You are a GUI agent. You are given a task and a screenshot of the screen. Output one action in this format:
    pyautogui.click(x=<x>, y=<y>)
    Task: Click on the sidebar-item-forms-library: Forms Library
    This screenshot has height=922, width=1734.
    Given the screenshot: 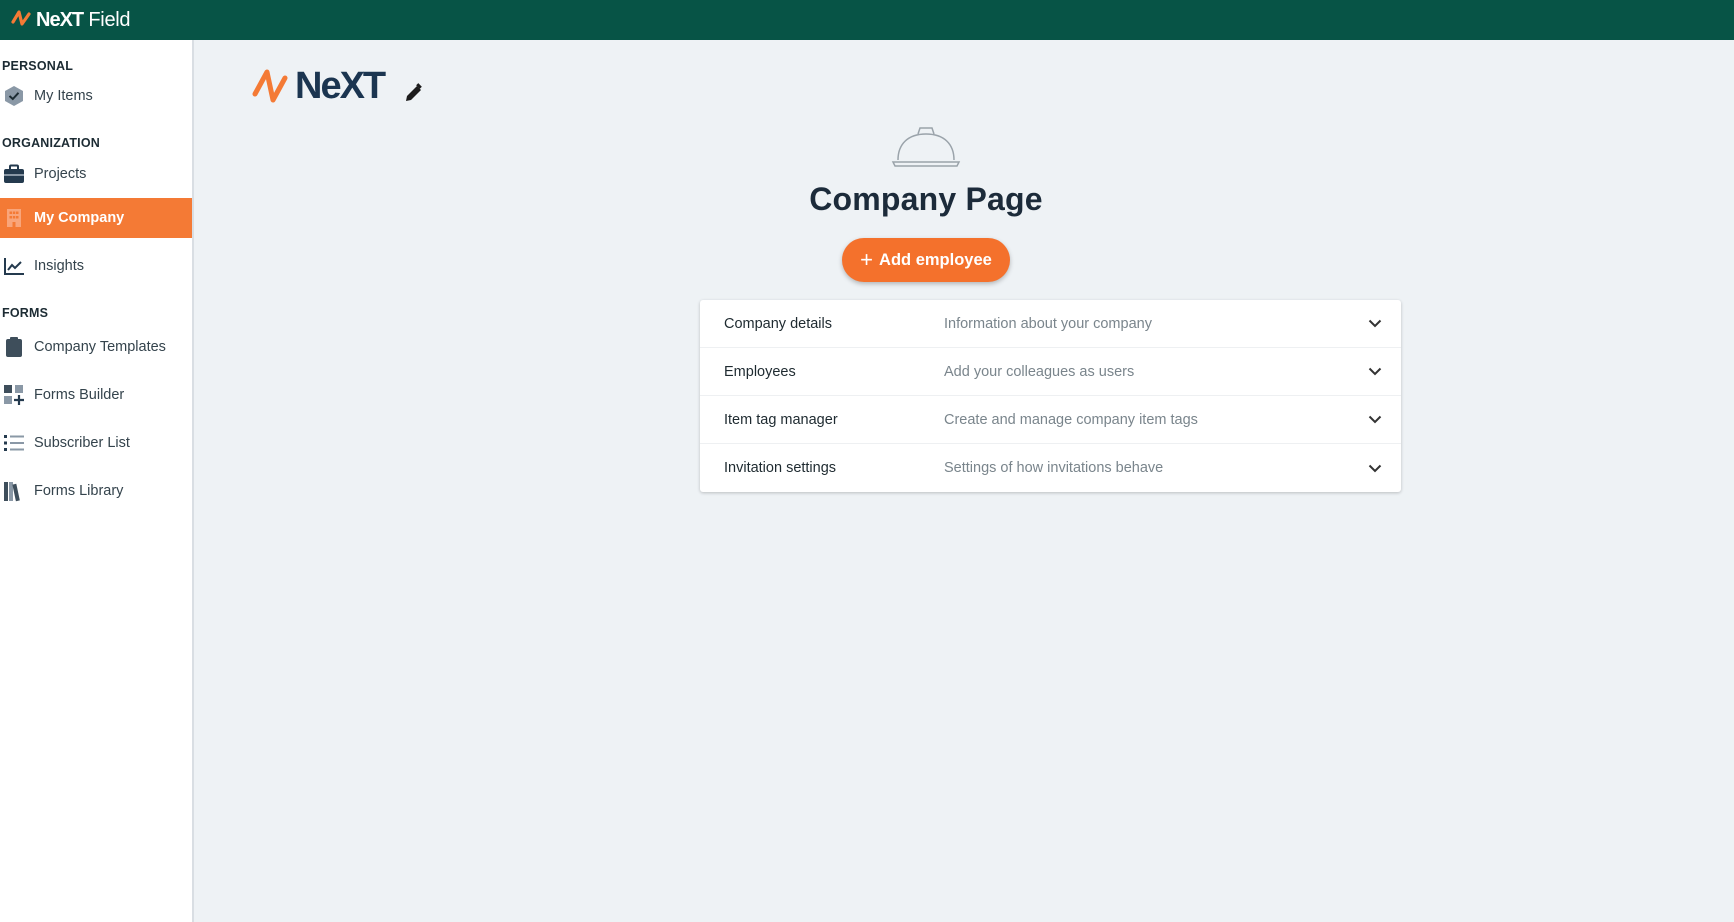 What is the action you would take?
    pyautogui.click(x=96, y=491)
    